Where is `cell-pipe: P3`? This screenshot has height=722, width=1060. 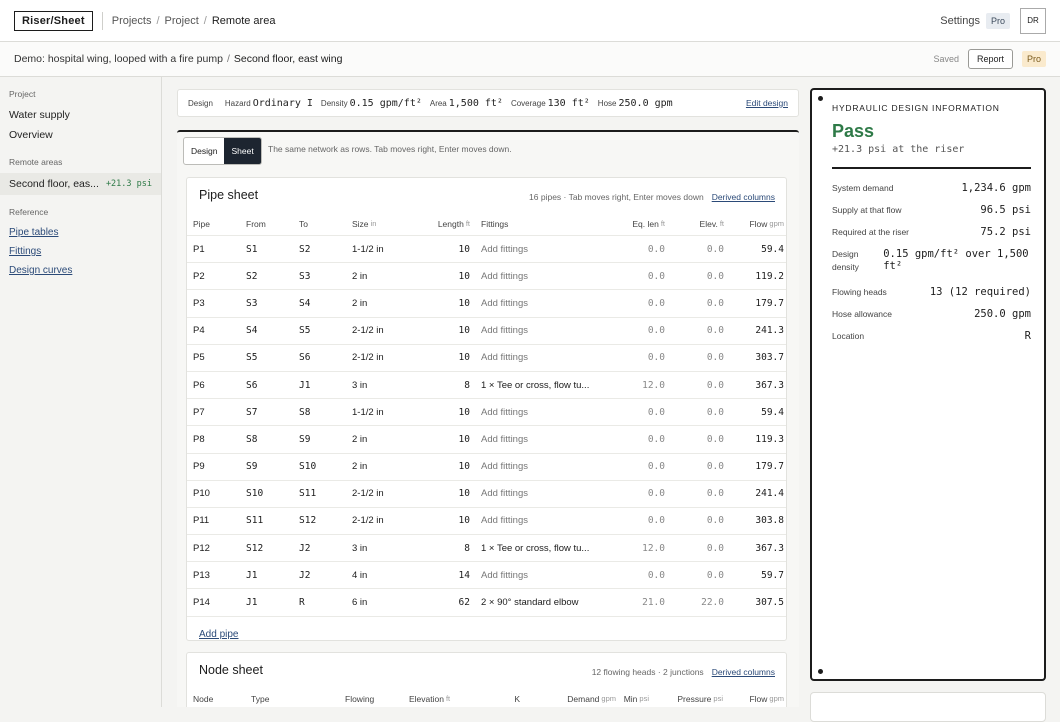
cell-pipe: P3 is located at coordinates (218, 303).